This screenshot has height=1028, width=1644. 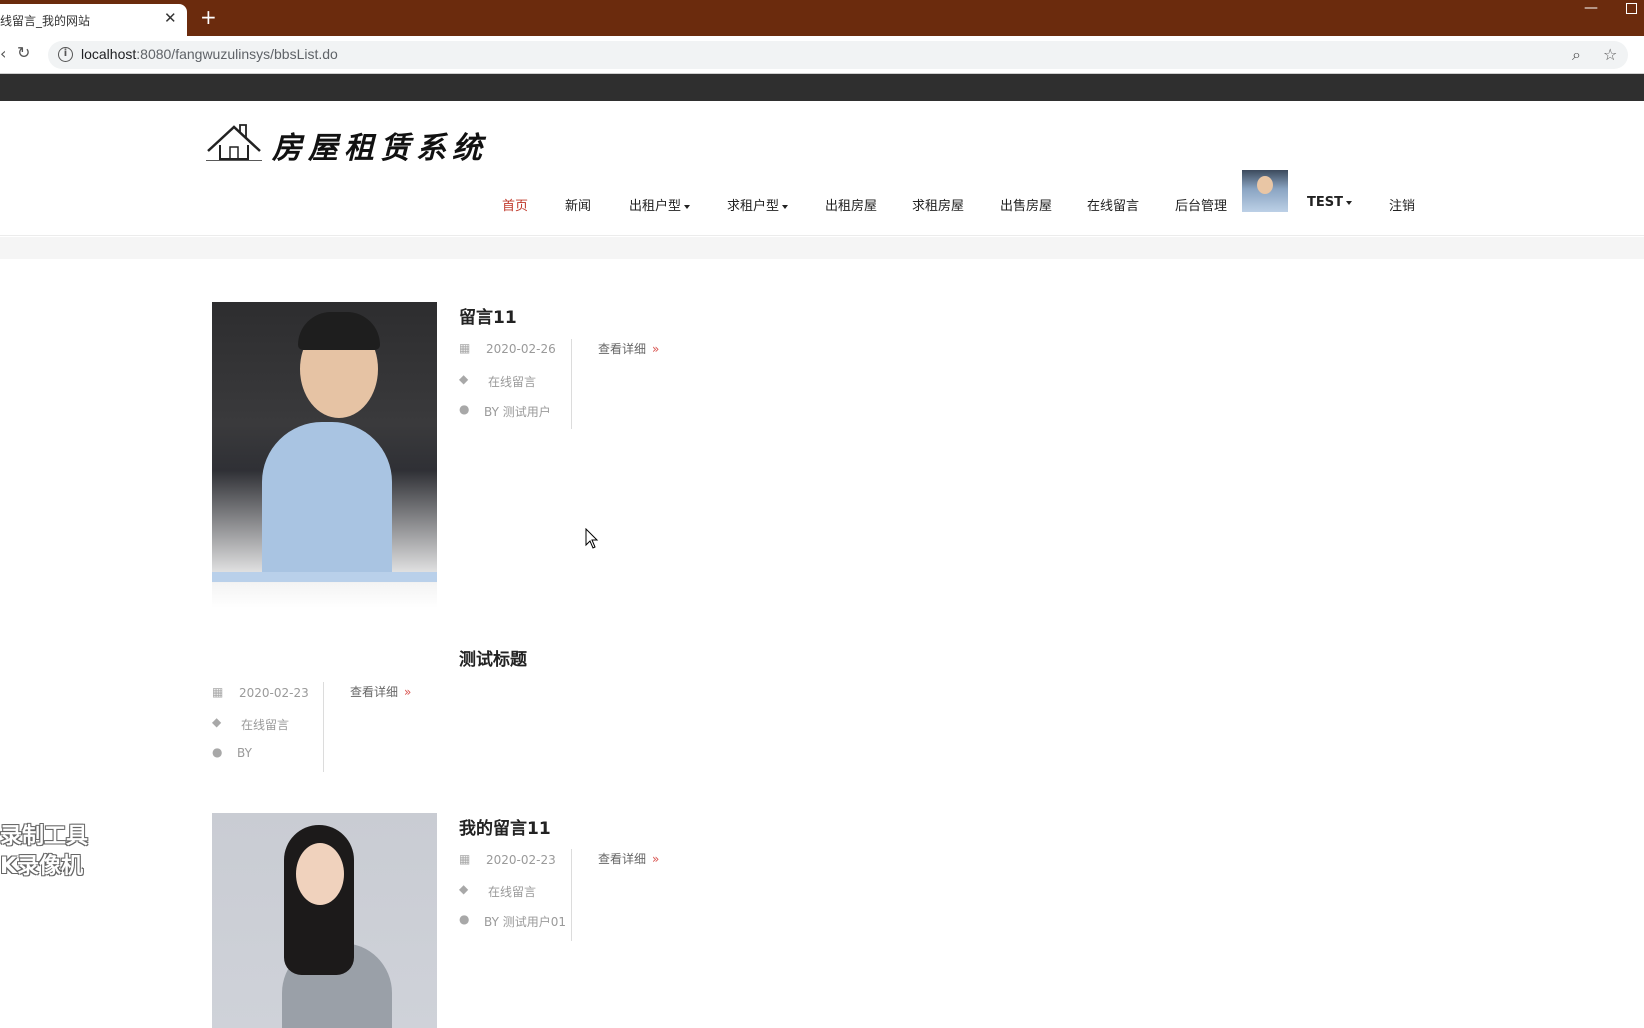 I want to click on photo-face, so click(x=320, y=874).